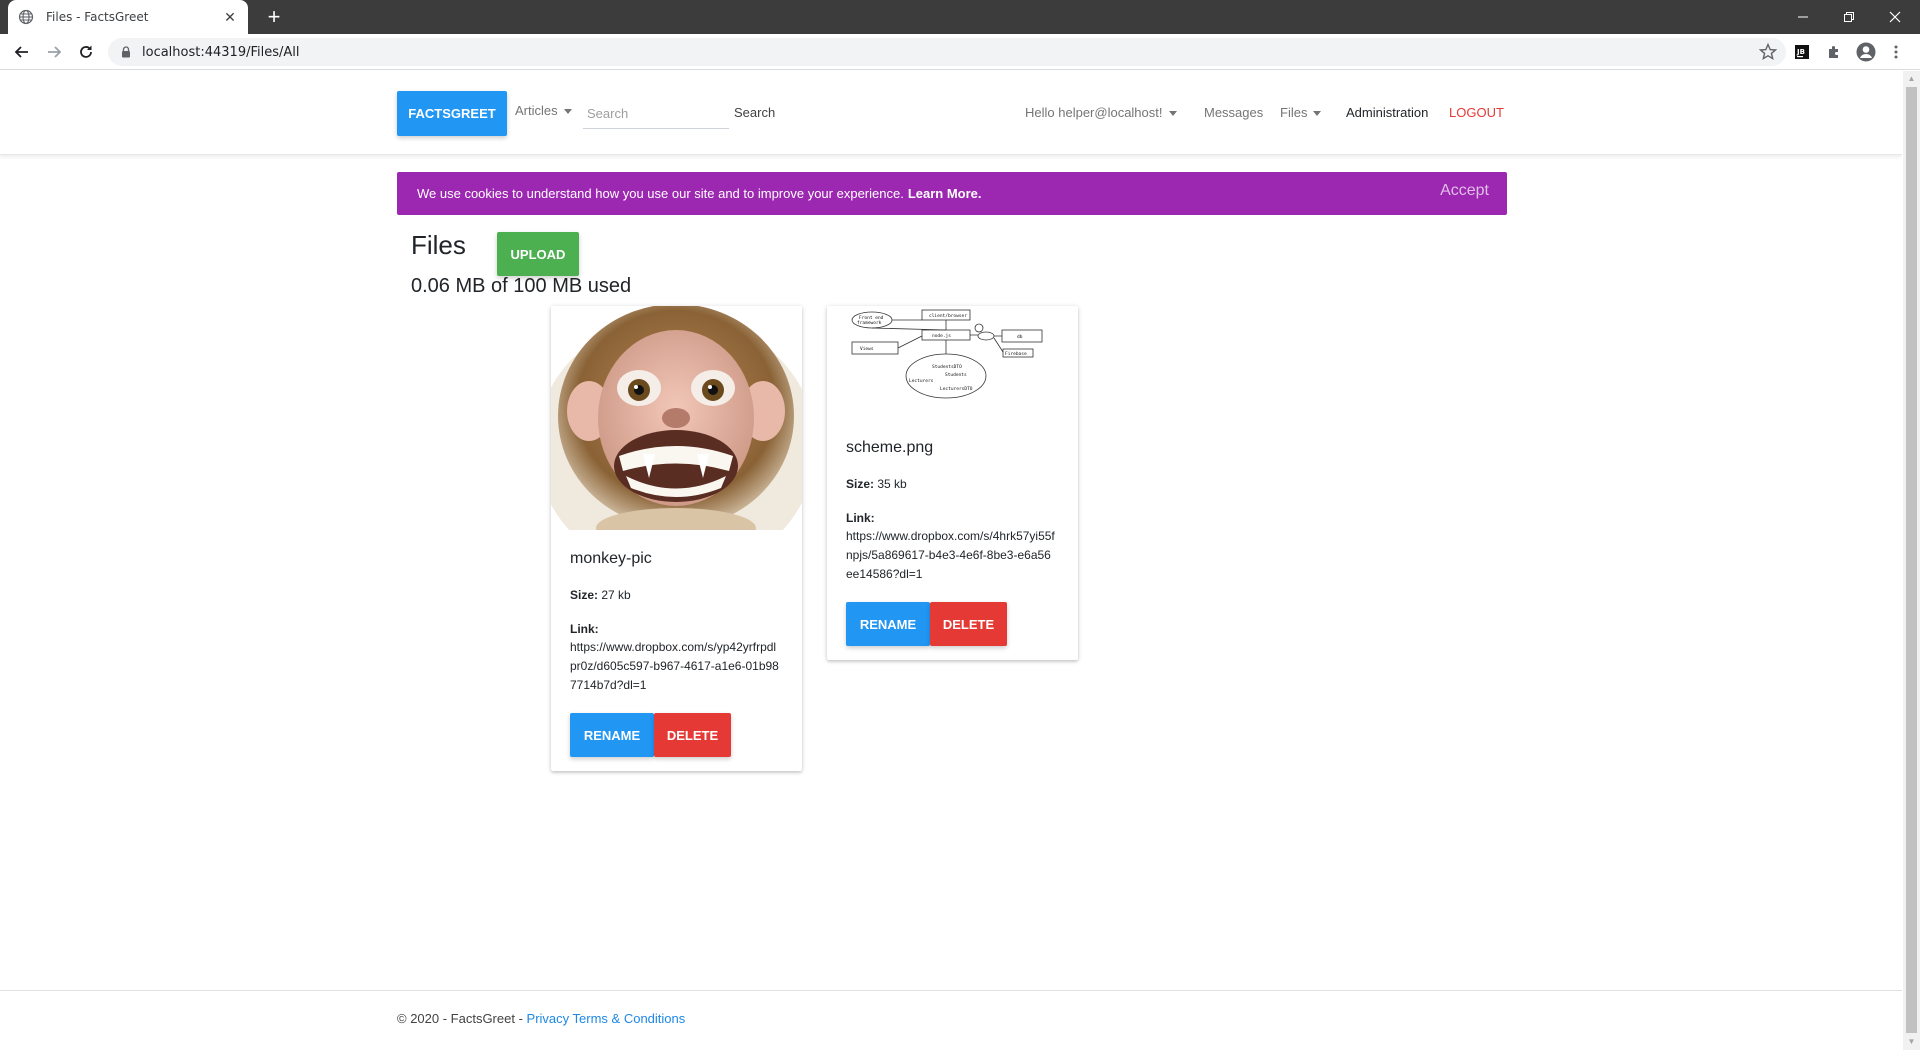 Image resolution: width=1920 pixels, height=1050 pixels. What do you see at coordinates (1911, 1041) in the screenshot?
I see `scroll-down-icon: ▼` at bounding box center [1911, 1041].